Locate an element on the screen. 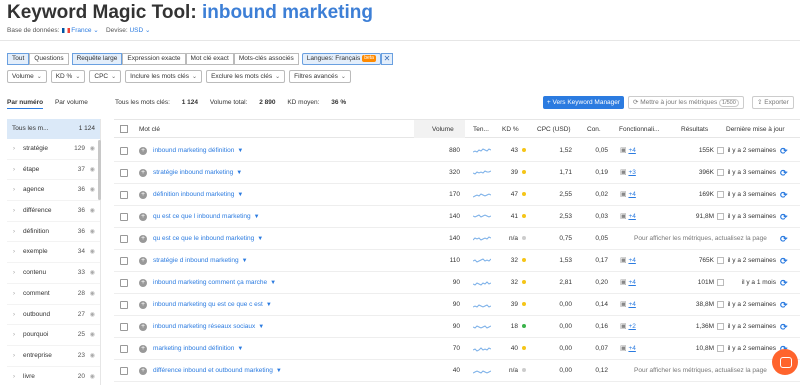 The width and height of the screenshot is (800, 385). sidebar-item: › stratégie 129 ◉ is located at coordinates (53, 149).